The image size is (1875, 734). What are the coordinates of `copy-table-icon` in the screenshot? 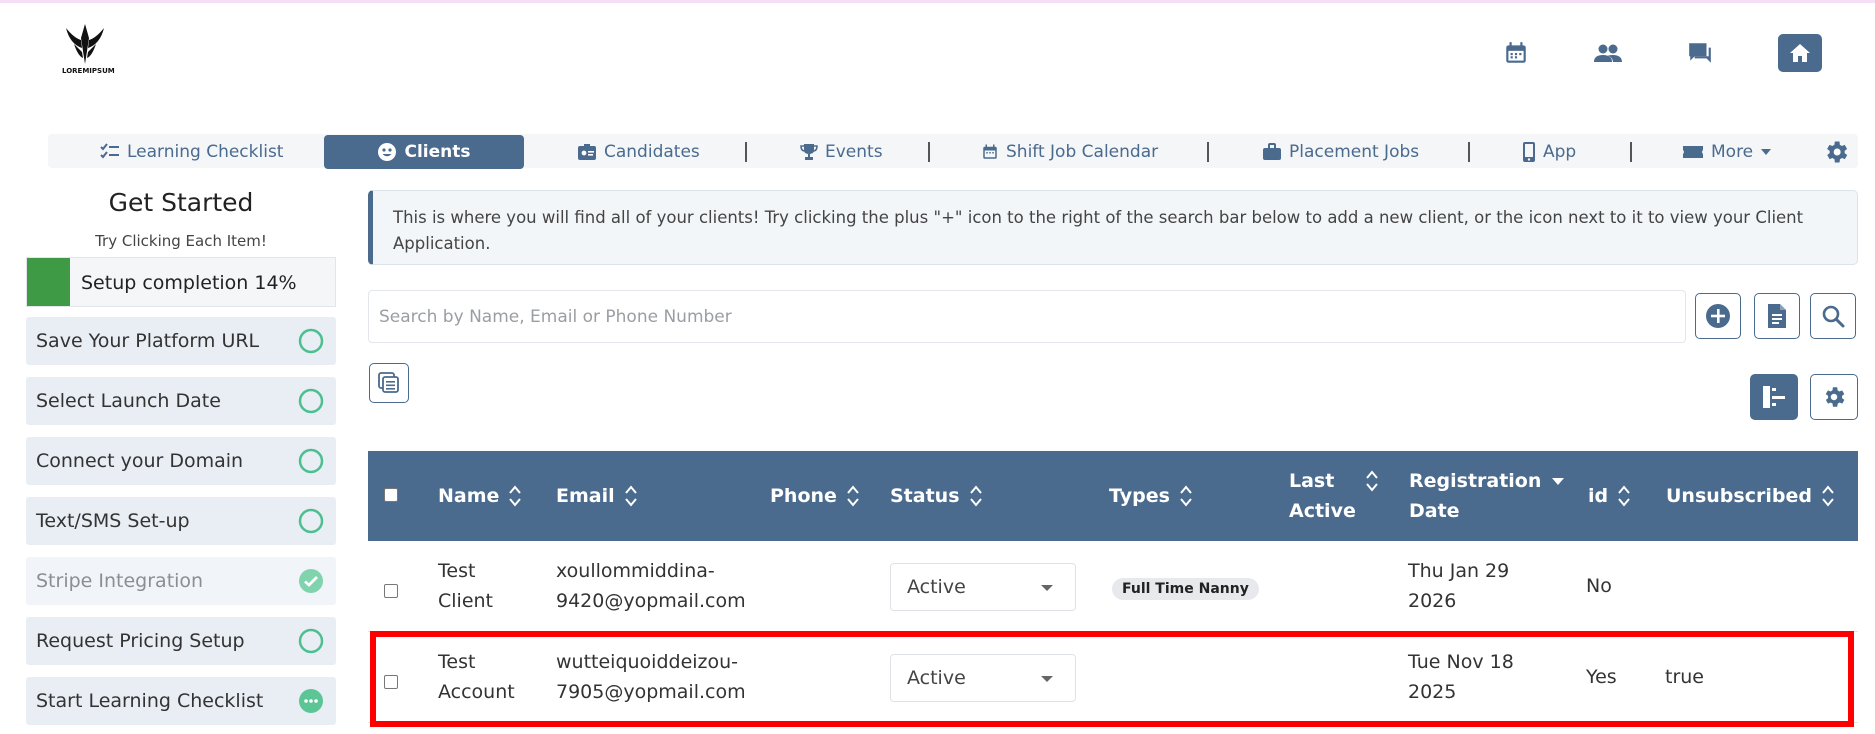 It's located at (388, 382).